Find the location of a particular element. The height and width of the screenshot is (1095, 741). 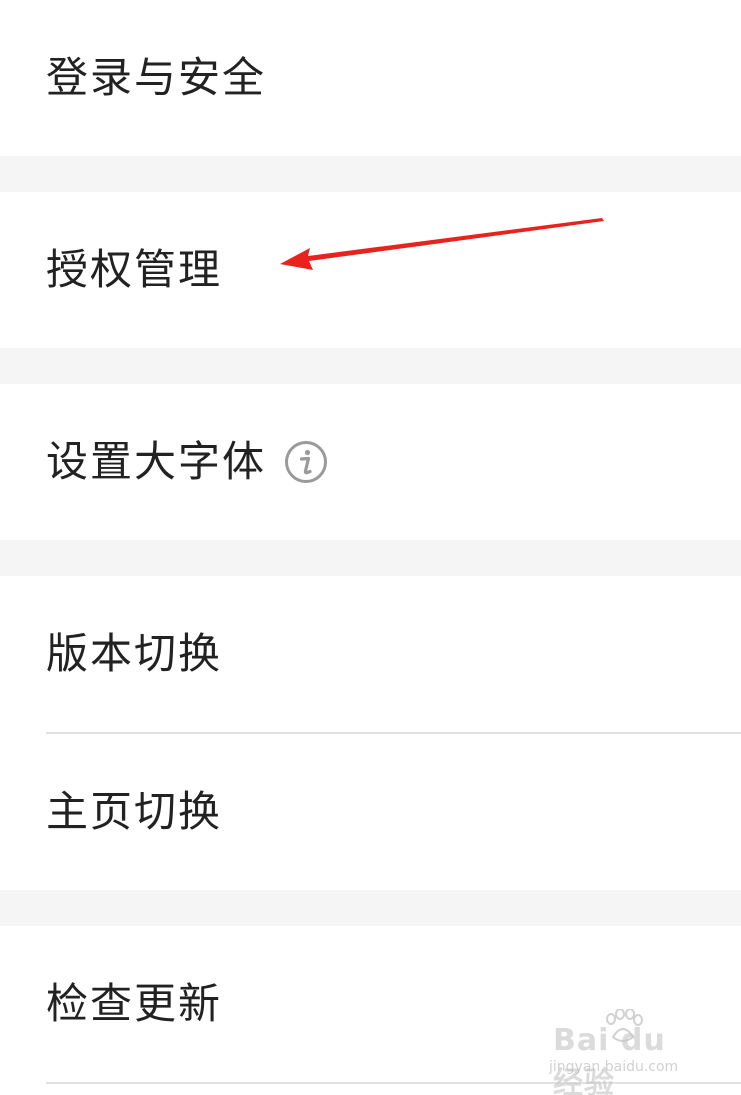

settings-item-label: 版本切换 is located at coordinates (134, 653).